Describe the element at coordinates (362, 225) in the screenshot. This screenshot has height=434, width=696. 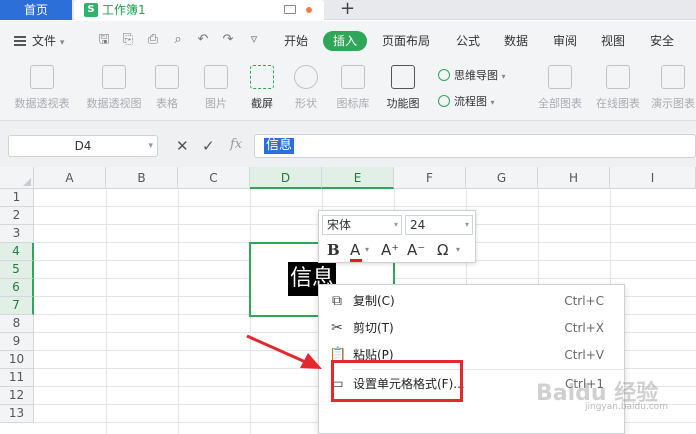
I see `font-select: 宋体 ▾` at that location.